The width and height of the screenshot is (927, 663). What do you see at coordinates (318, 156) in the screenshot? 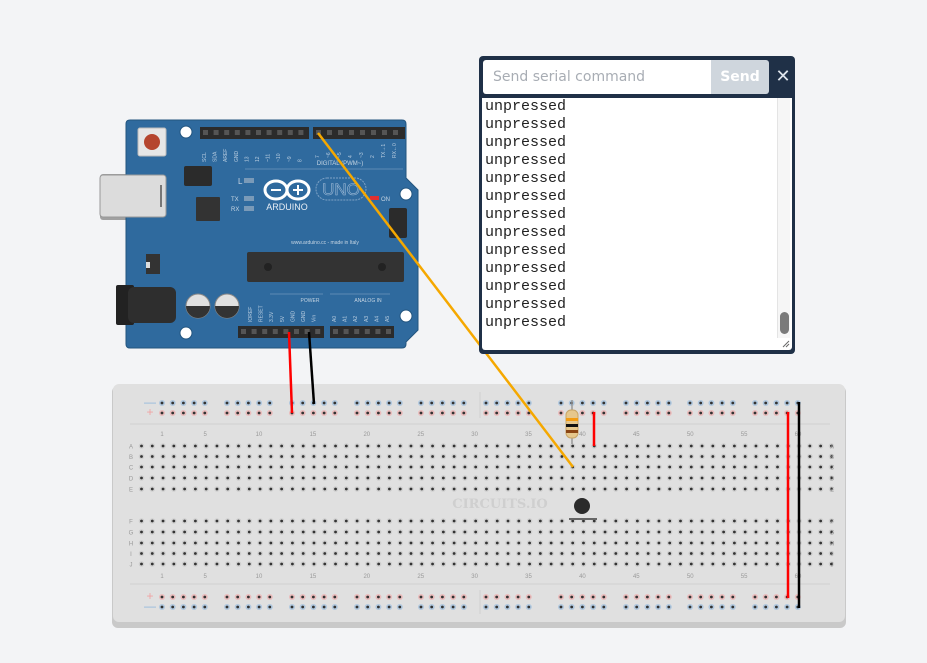
I see `digital-pin-label: 7` at bounding box center [318, 156].